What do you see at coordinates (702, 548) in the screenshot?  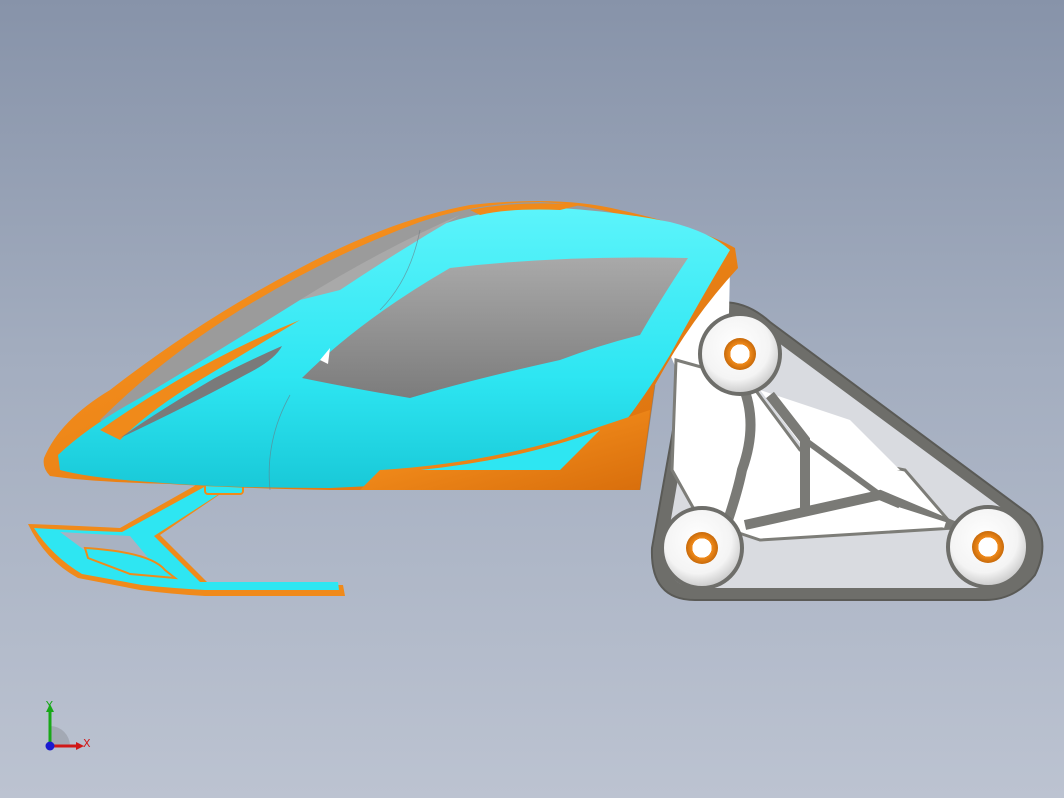 I see `idler-wheel-front` at bounding box center [702, 548].